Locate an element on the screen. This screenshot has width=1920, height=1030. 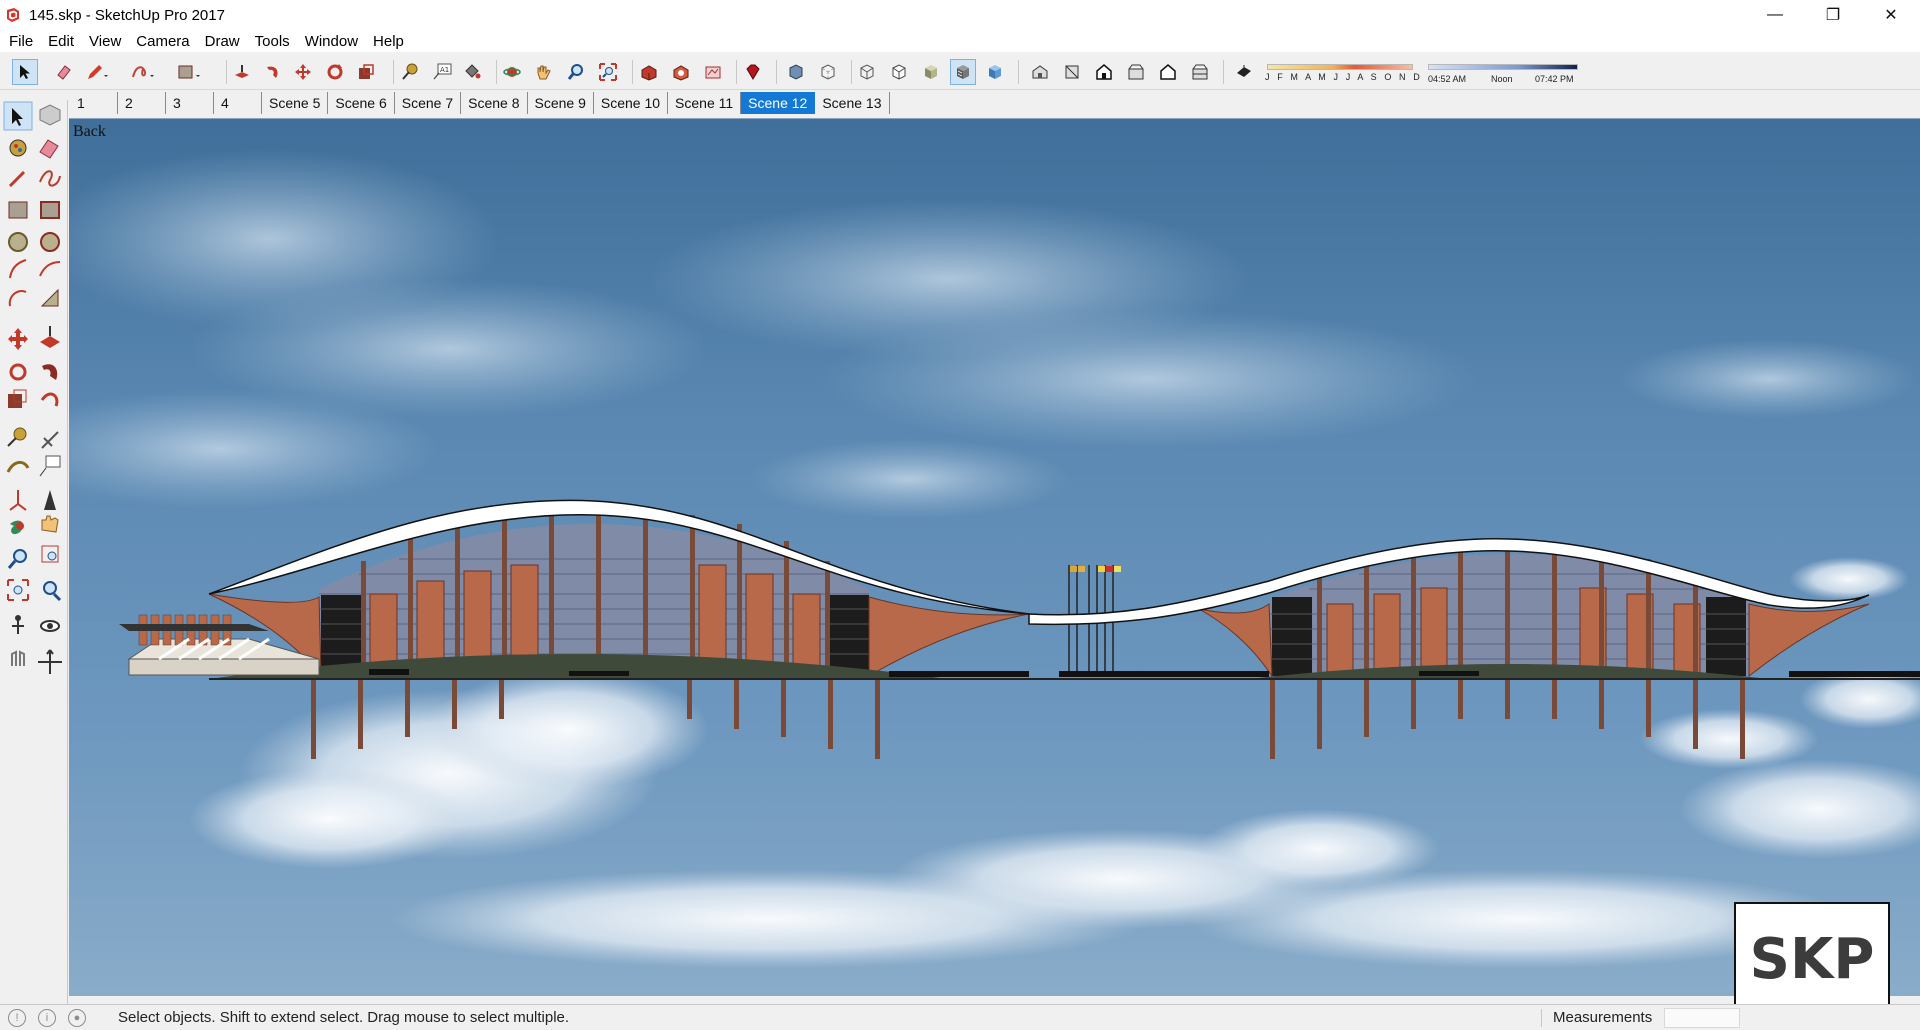
scene-tab-7: Scene 7 is located at coordinates (428, 103).